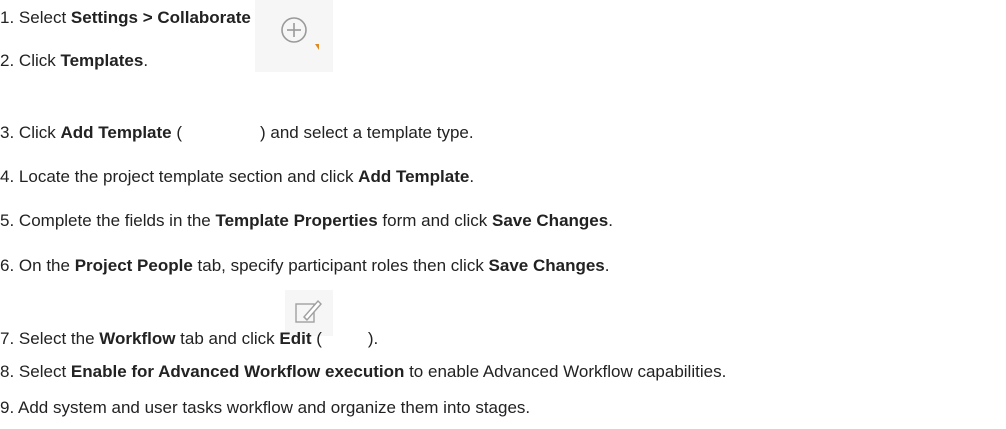 The width and height of the screenshot is (1006, 429). I want to click on step-bold: Enable for Advanced Workflow execution, so click(237, 371).